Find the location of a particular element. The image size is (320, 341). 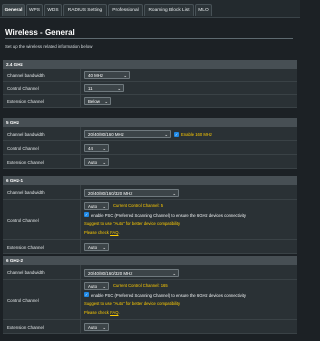

enable-160mhz-label: Enable 160 MHz is located at coordinates (196, 134).